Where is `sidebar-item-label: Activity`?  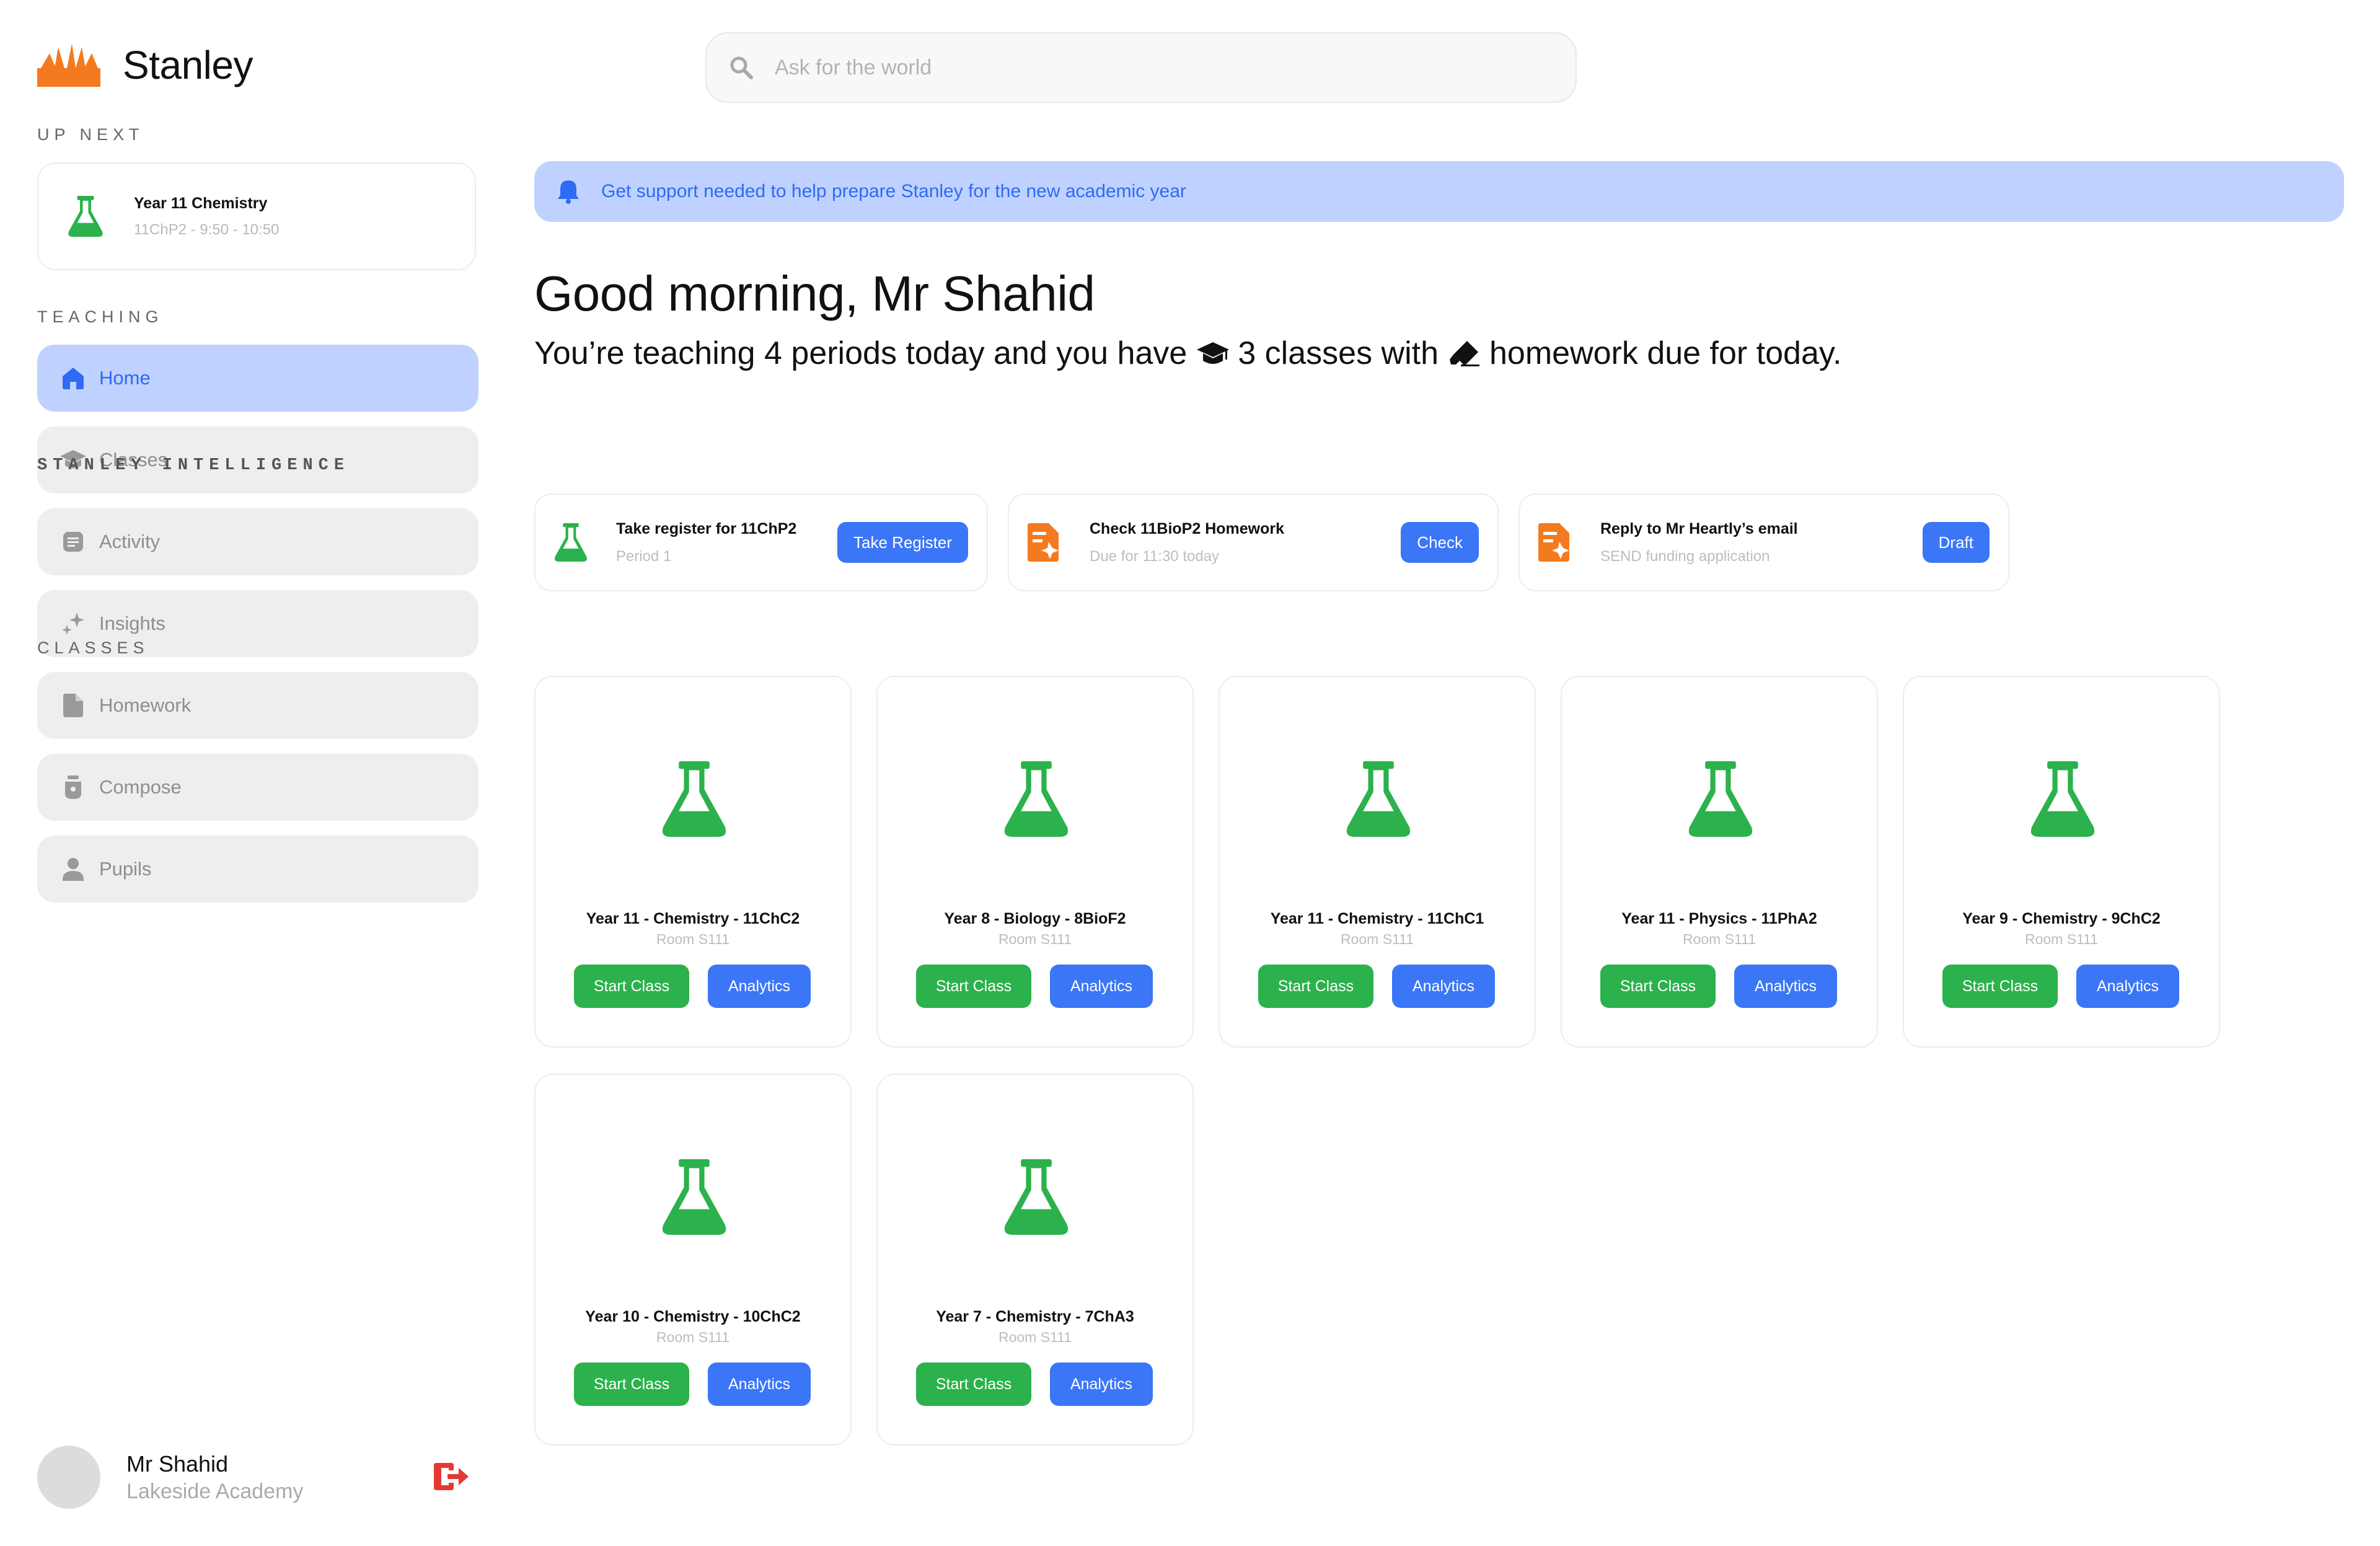
sidebar-item-label: Activity is located at coordinates (130, 541).